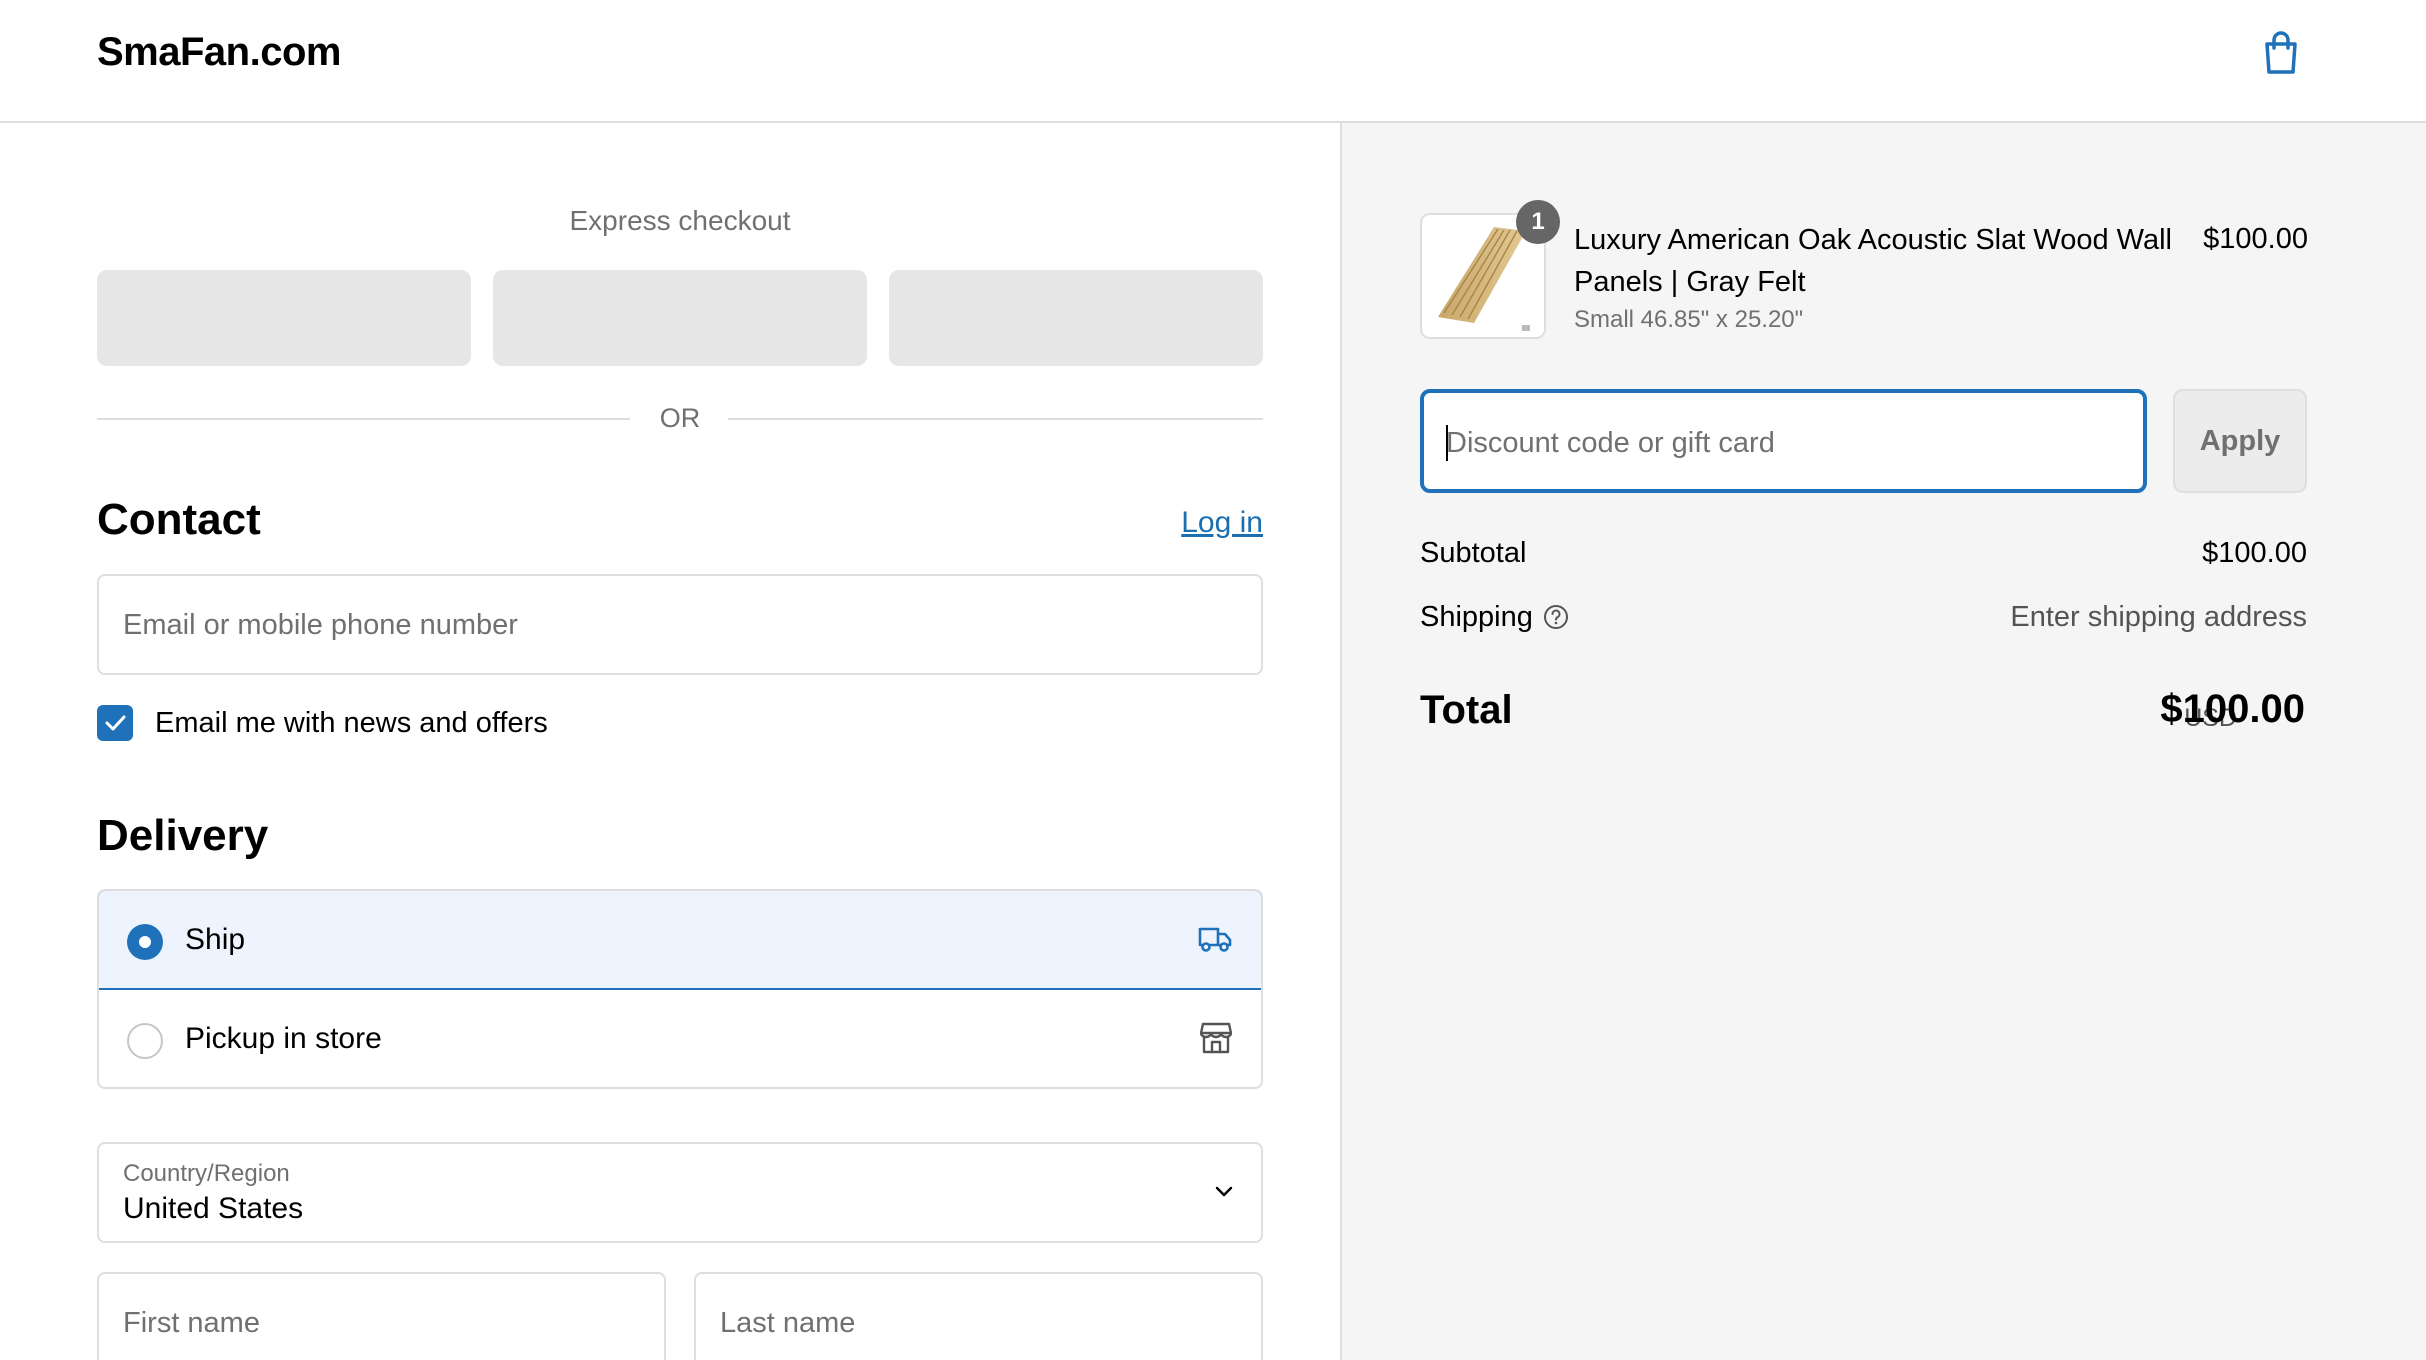 The height and width of the screenshot is (1360, 2426). Describe the element at coordinates (1863, 621) in the screenshot. I see `shipping-row: Shipping Enter shipping address` at that location.